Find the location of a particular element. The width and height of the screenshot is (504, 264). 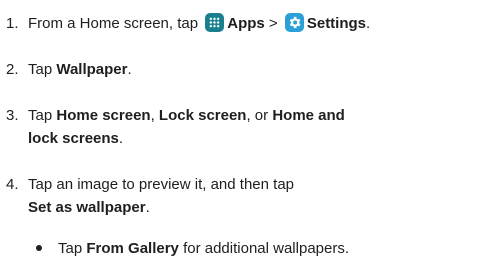

set-as-wallpaper-label: Set as wallpaper is located at coordinates (87, 207).